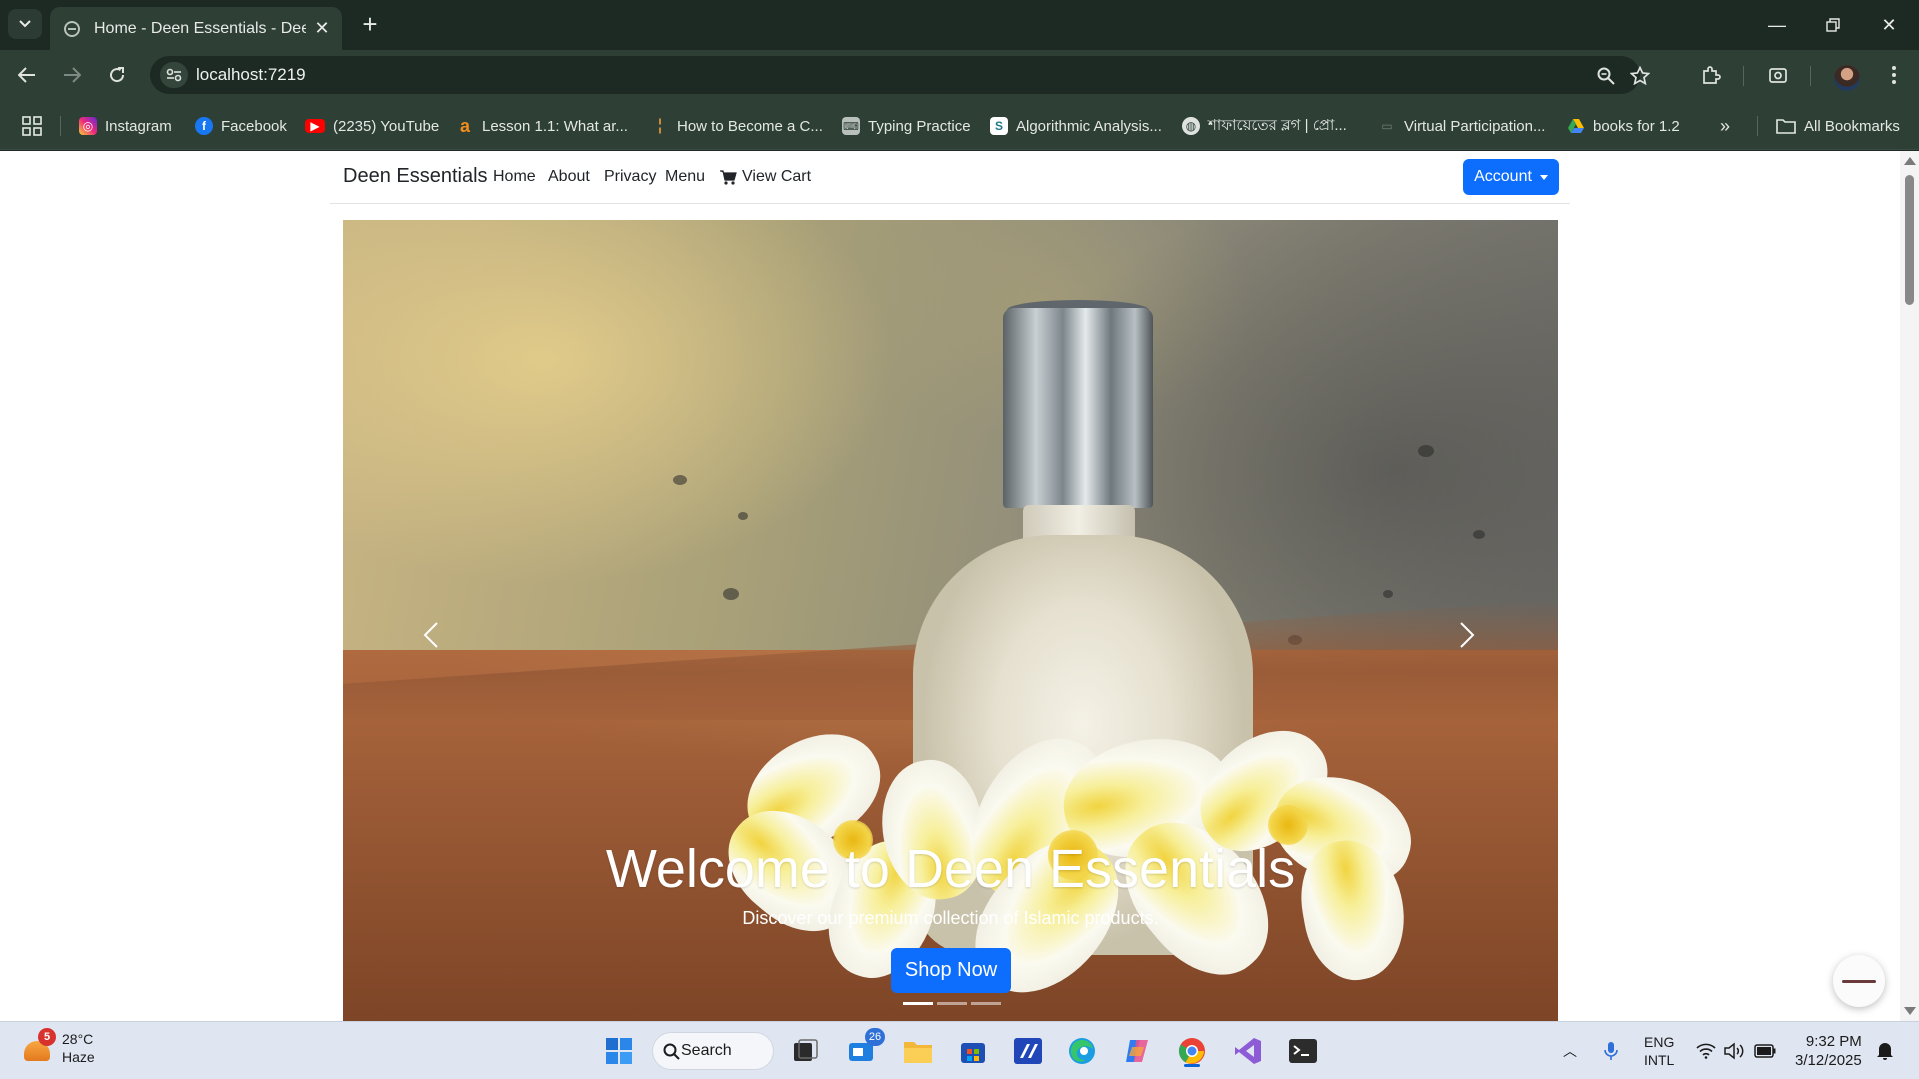  I want to click on shop-now-button: Shop Now, so click(951, 970).